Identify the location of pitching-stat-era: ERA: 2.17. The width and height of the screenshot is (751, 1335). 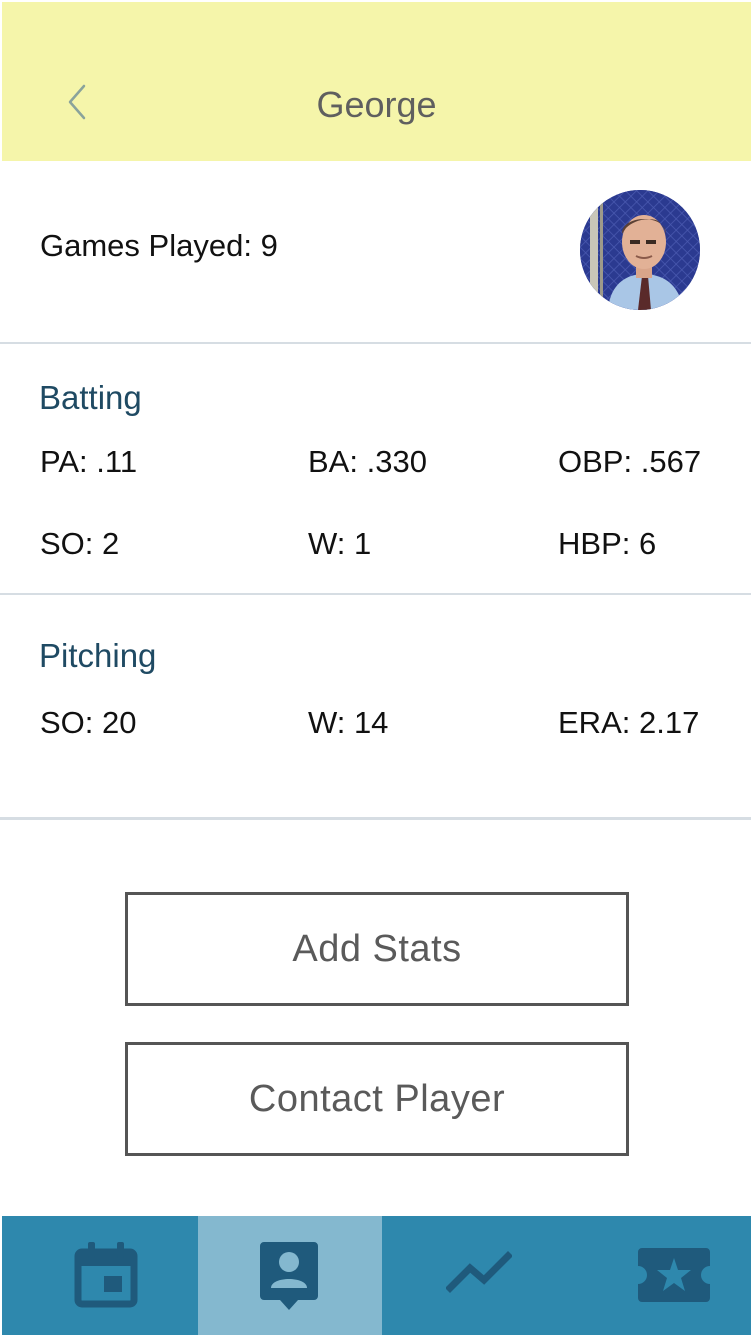
(628, 723).